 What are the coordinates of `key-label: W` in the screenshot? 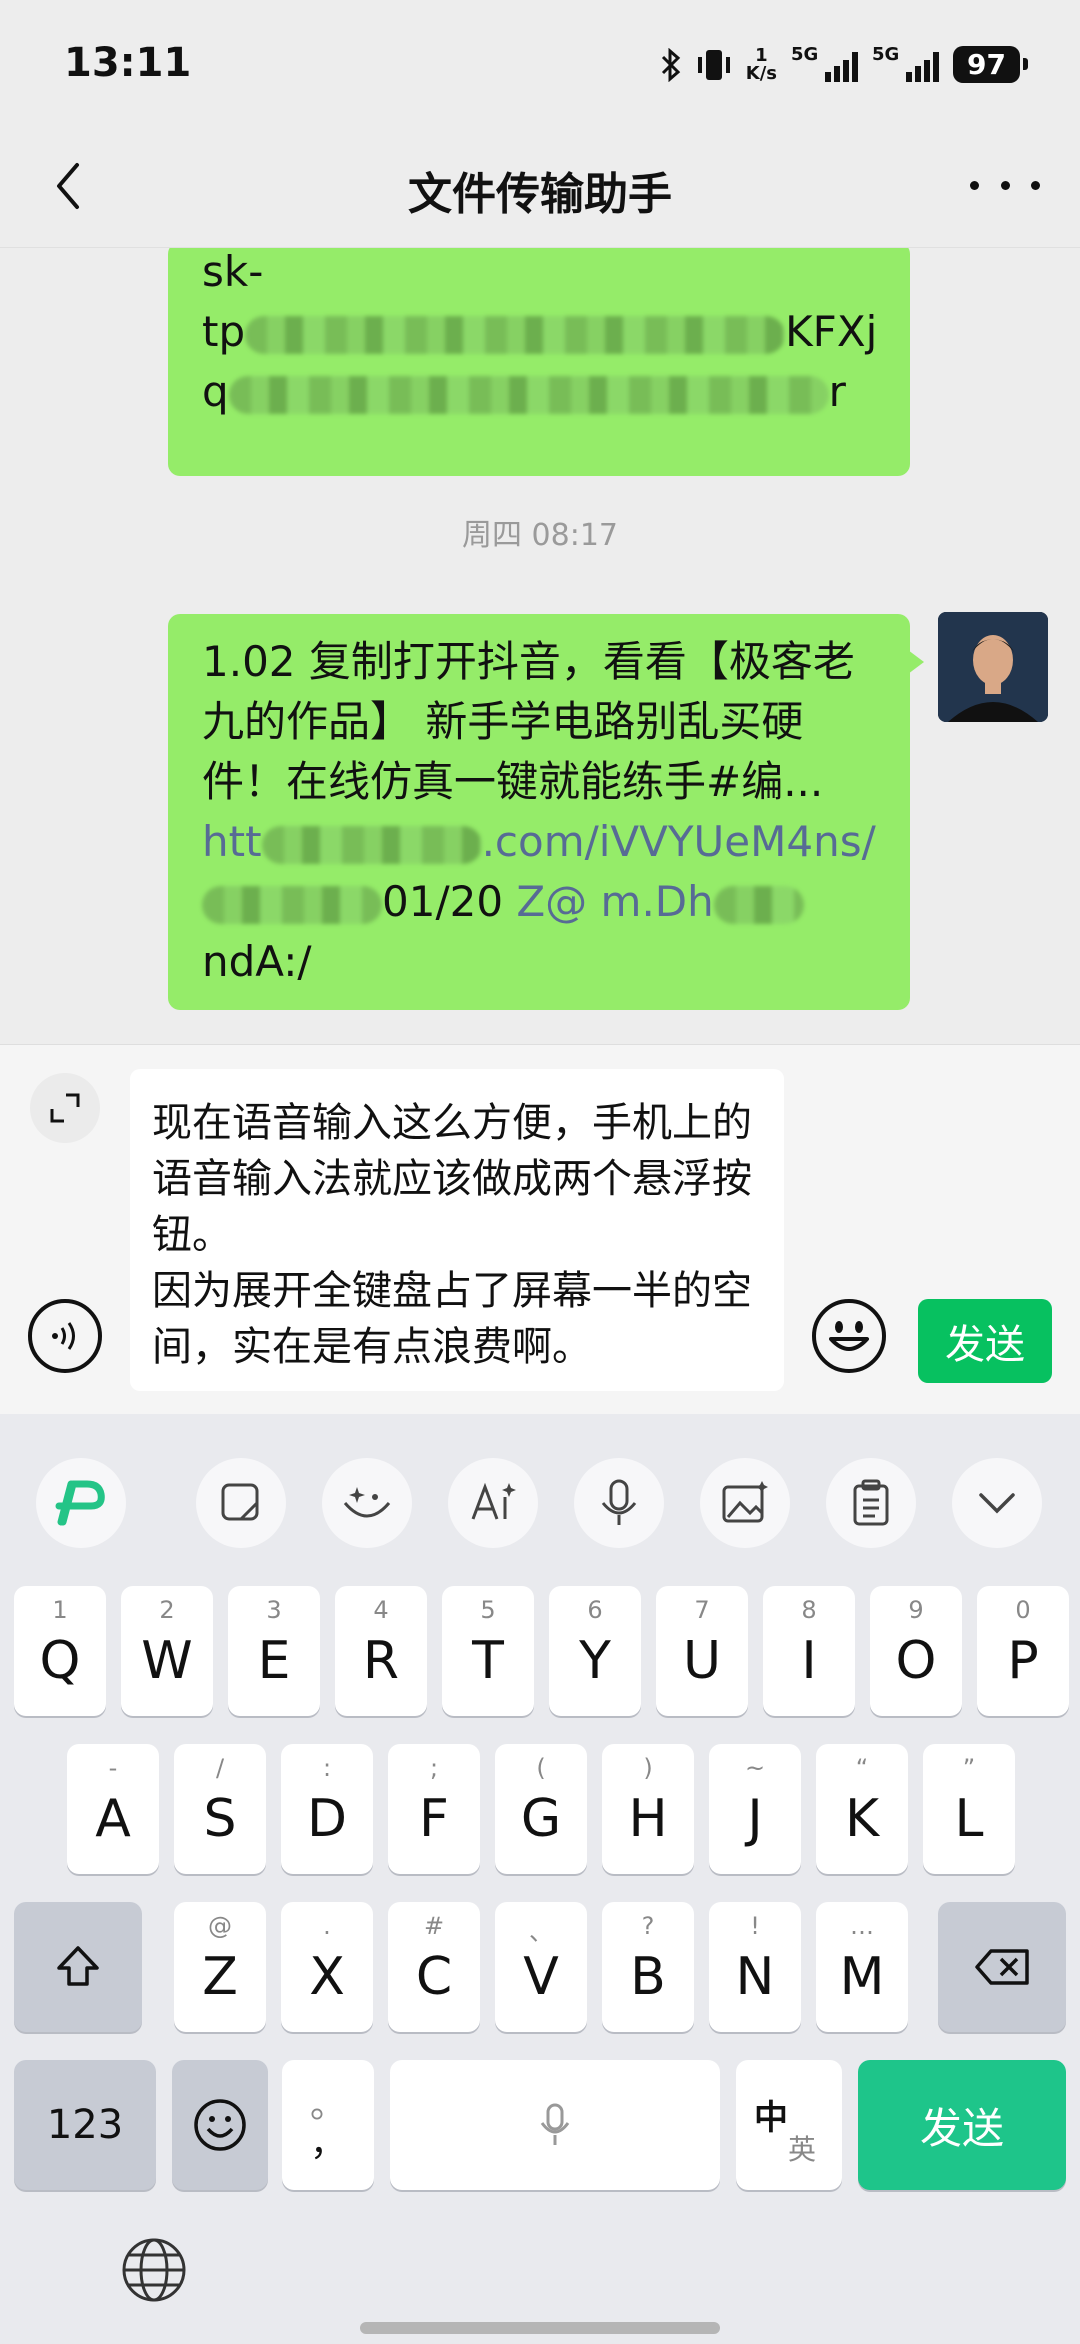 It's located at (167, 1661).